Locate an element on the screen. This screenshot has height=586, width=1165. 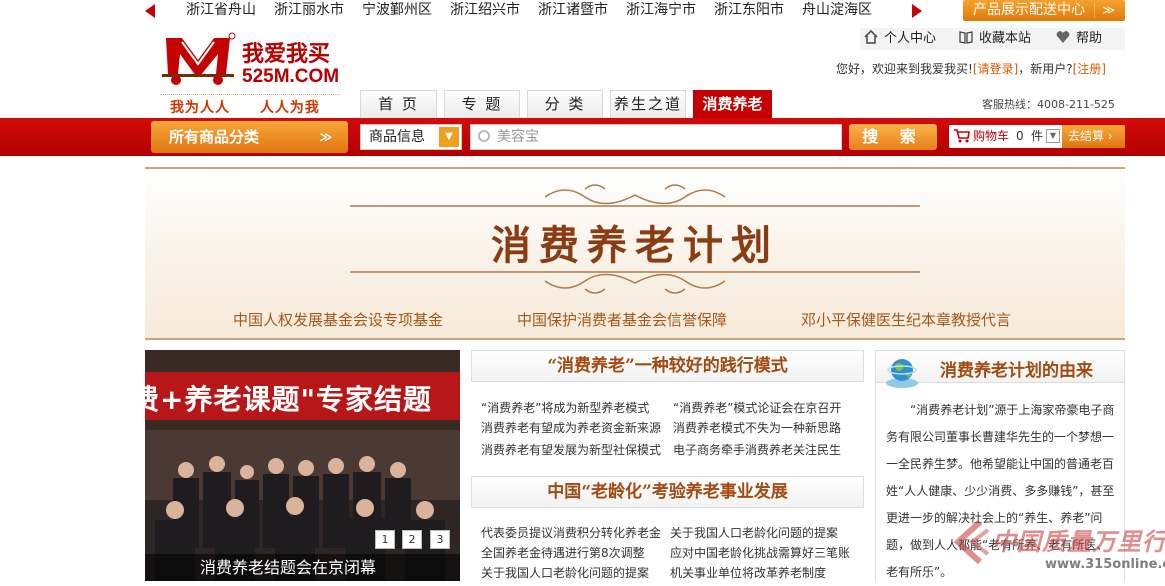
city-link: 浙江东阳市 is located at coordinates (749, 11).